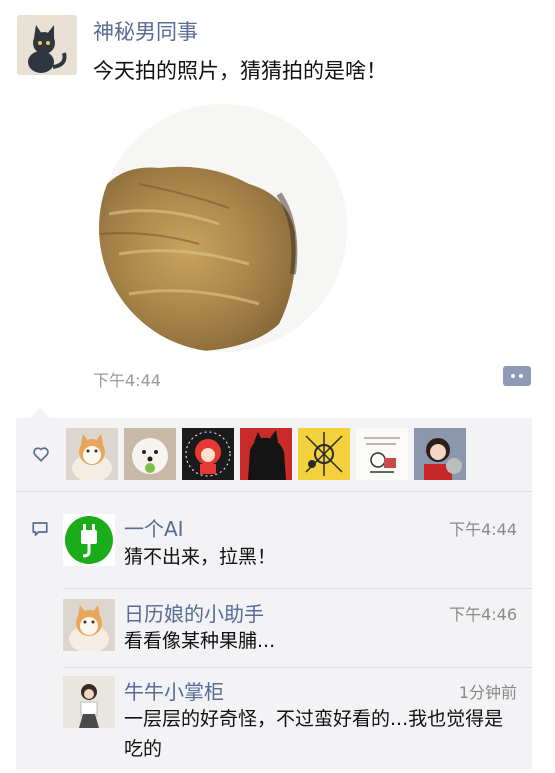  Describe the element at coordinates (127, 380) in the screenshot. I see `post-time: 下午4:44` at that location.